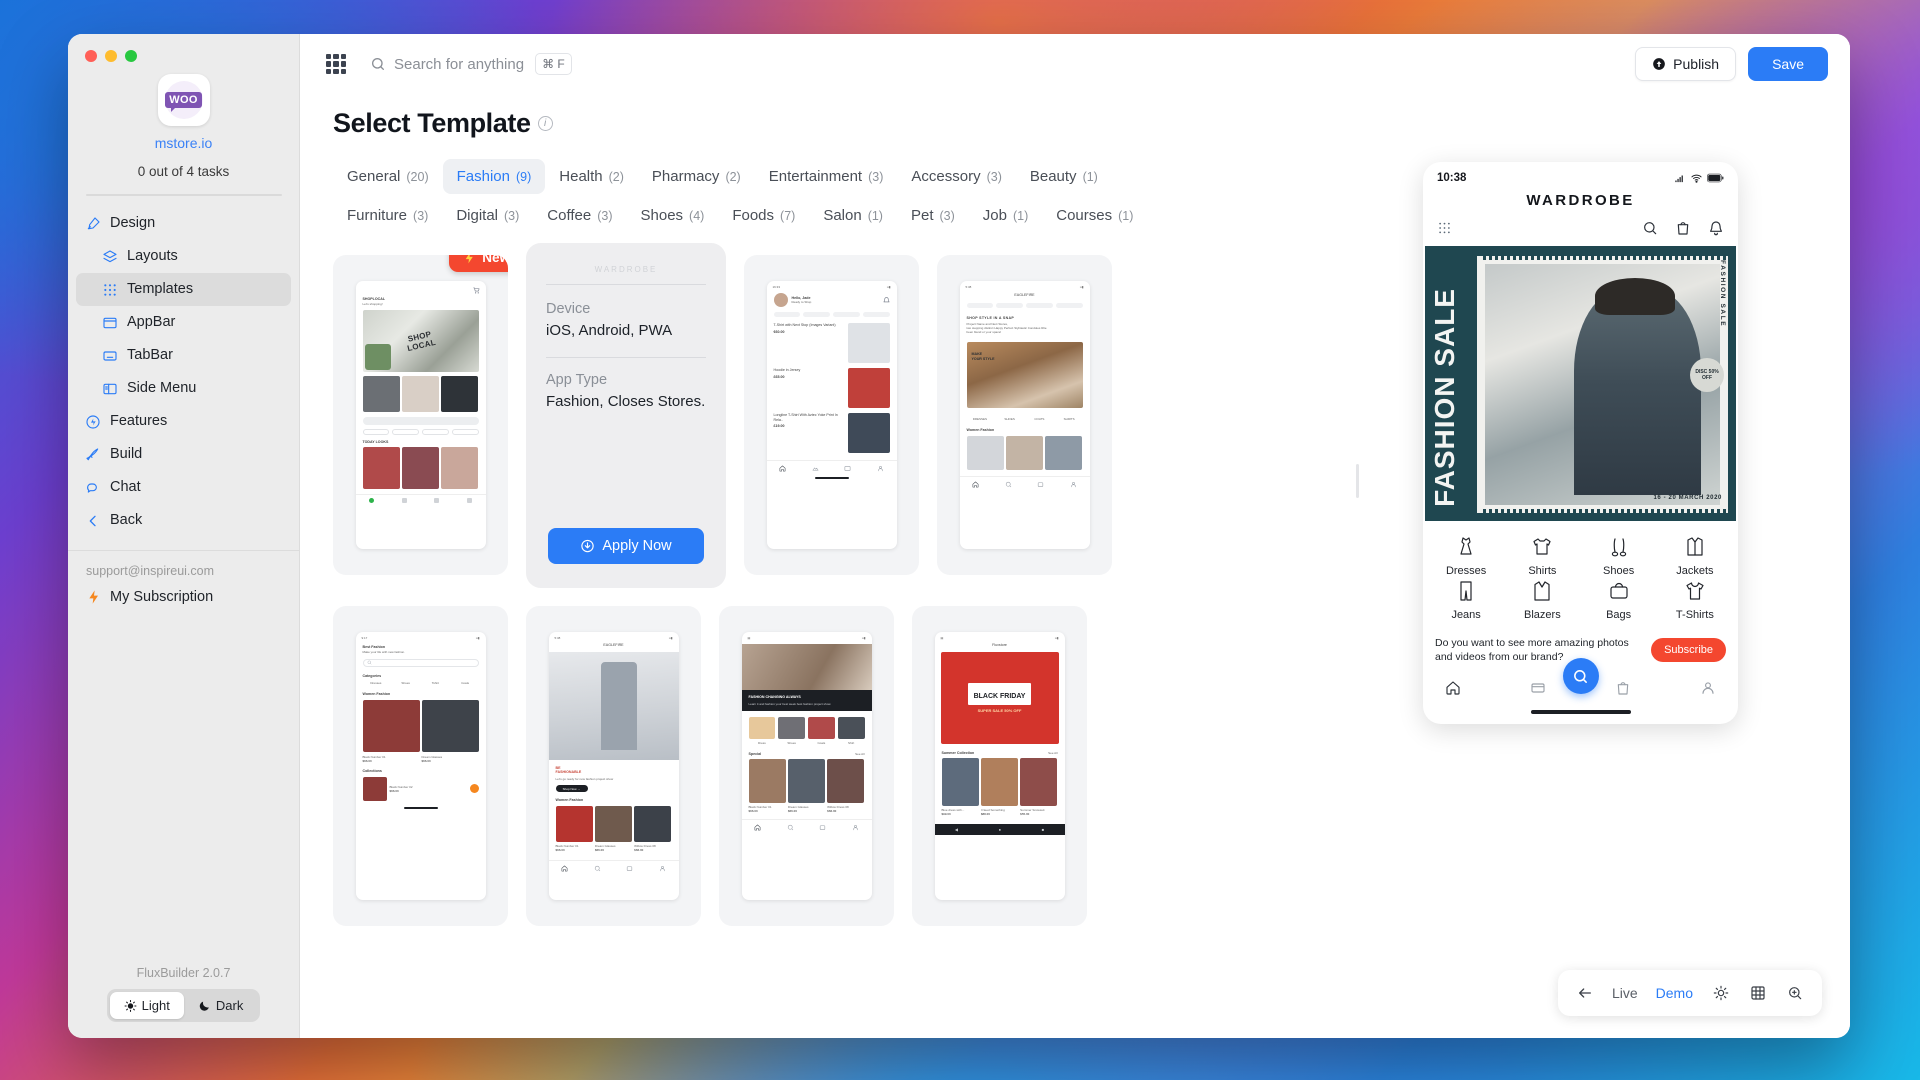  I want to click on sidebar-item-design: Design, so click(183, 223).